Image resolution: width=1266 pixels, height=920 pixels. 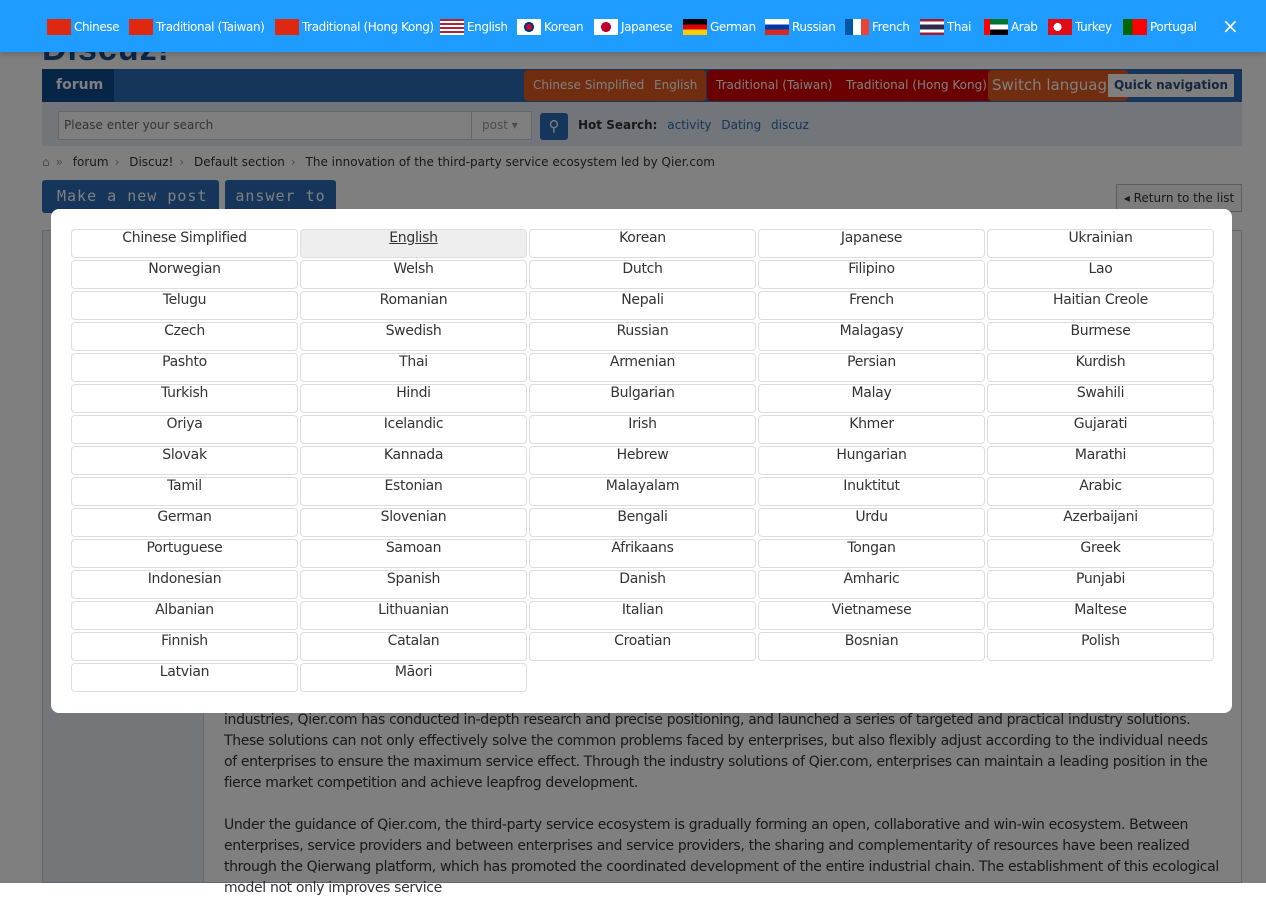 What do you see at coordinates (413, 367) in the screenshot?
I see `language-option: Thai` at bounding box center [413, 367].